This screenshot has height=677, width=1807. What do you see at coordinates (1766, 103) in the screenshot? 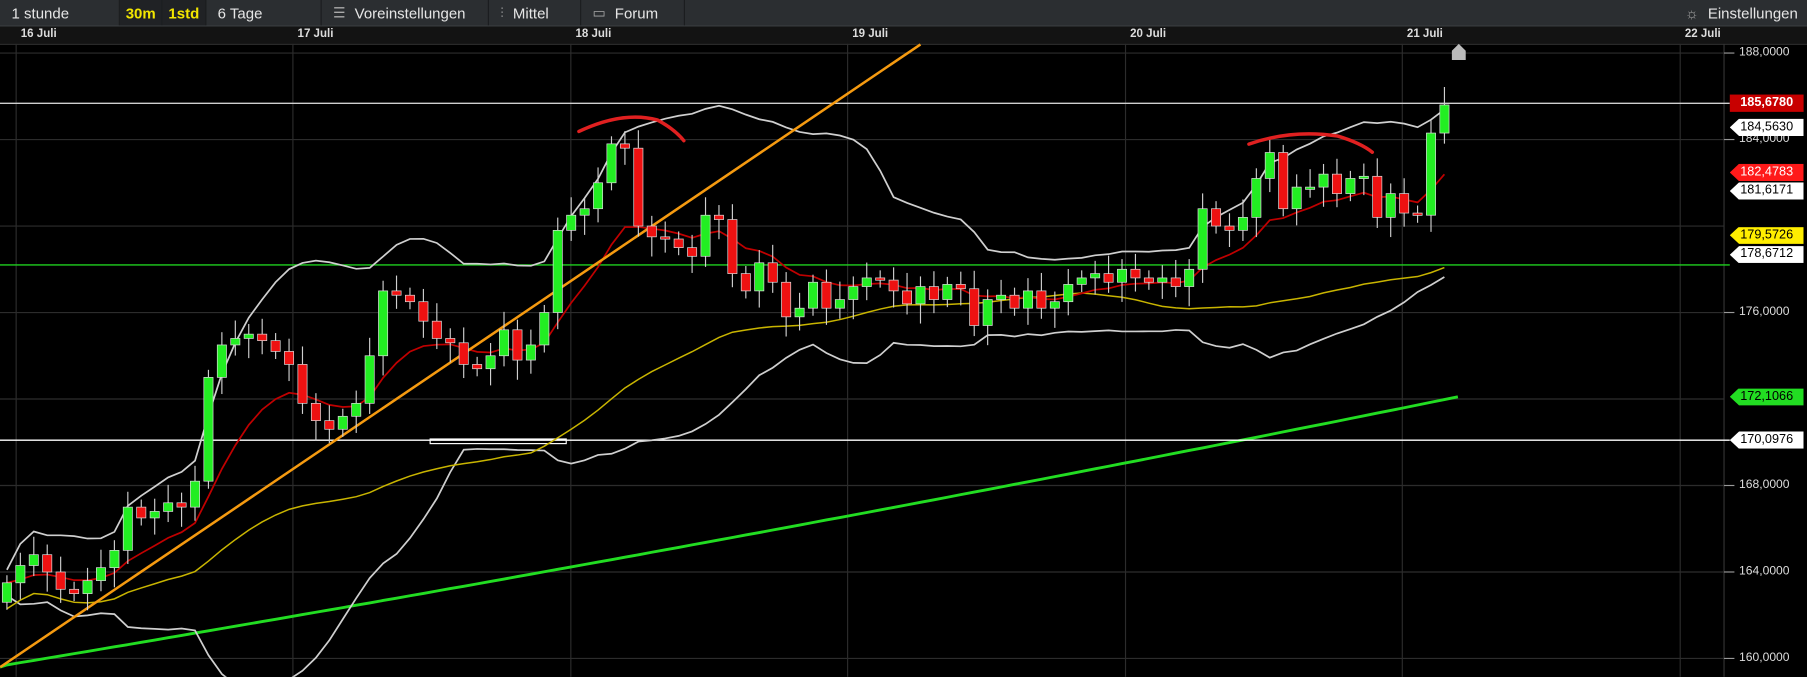
I see `price-label: 185,6780` at bounding box center [1766, 103].